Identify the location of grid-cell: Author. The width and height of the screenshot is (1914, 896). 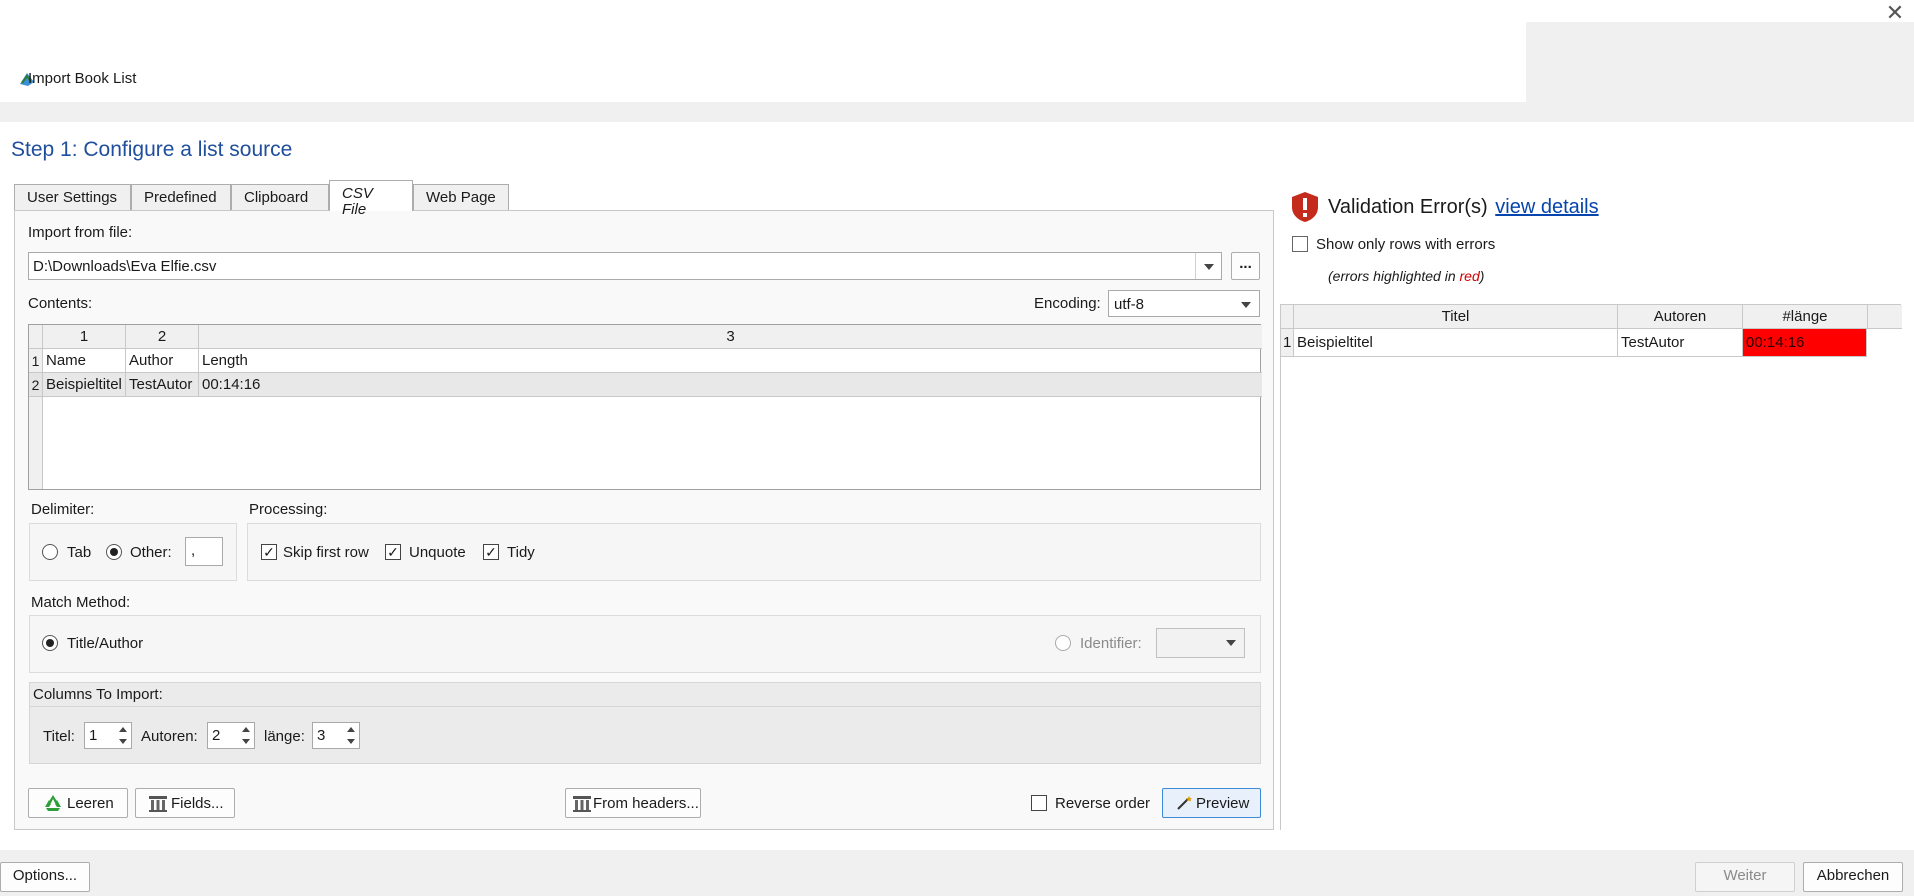
(162, 361).